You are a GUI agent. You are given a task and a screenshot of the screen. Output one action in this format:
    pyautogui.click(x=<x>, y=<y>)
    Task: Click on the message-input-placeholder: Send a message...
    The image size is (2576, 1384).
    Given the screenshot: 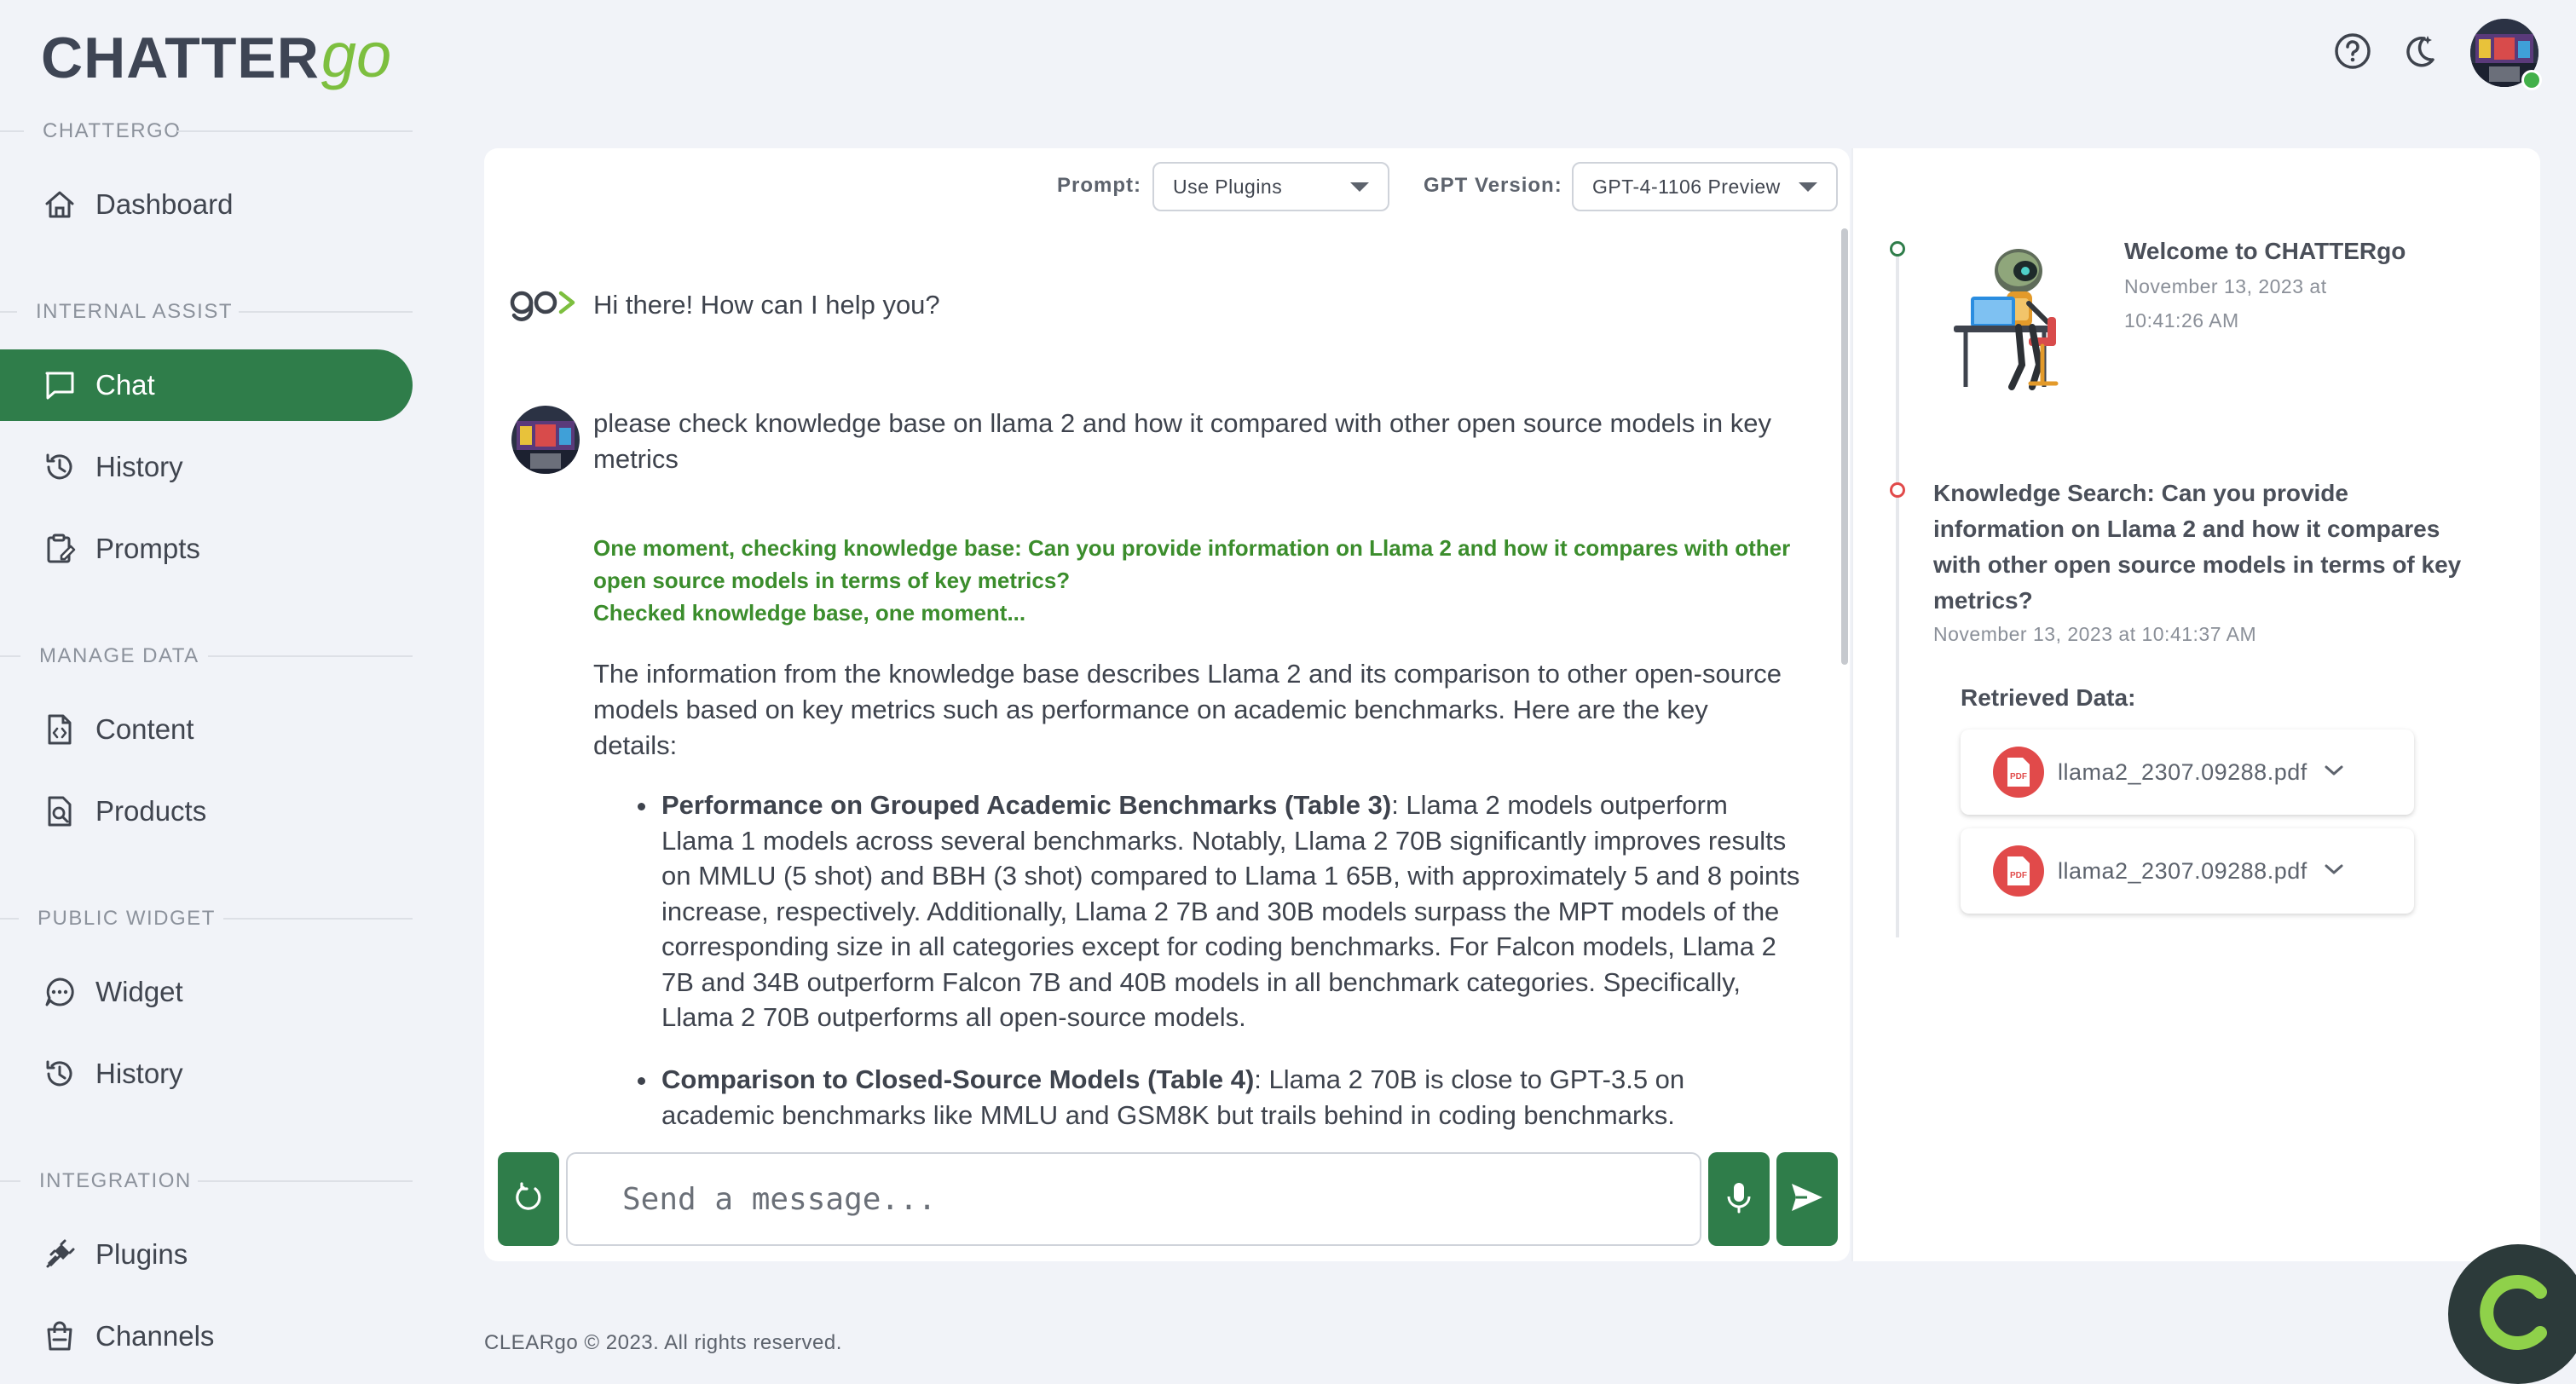 What is the action you would take?
    pyautogui.click(x=779, y=1199)
    